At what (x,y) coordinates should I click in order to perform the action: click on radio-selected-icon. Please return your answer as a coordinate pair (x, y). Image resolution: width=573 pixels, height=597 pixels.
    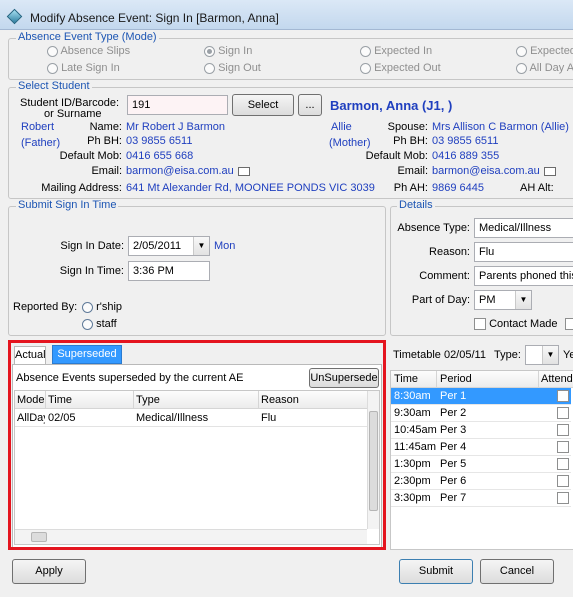
    Looking at the image, I should click on (209, 51).